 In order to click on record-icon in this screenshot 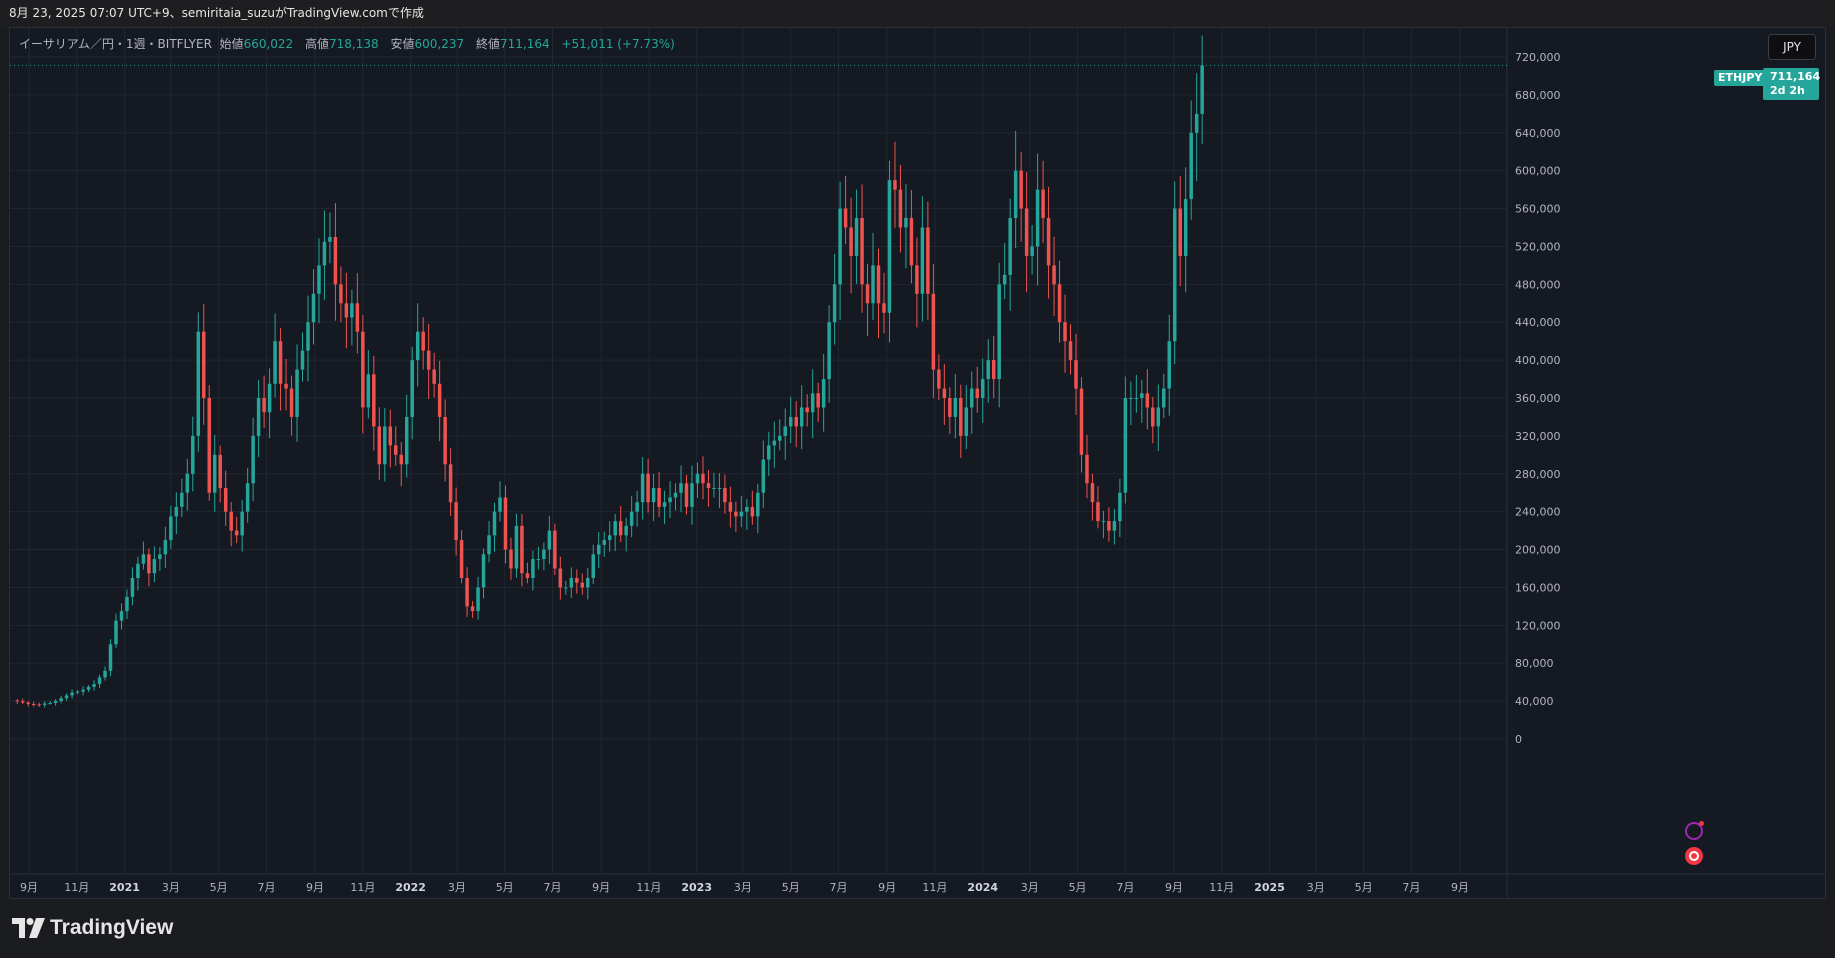, I will do `click(1694, 856)`.